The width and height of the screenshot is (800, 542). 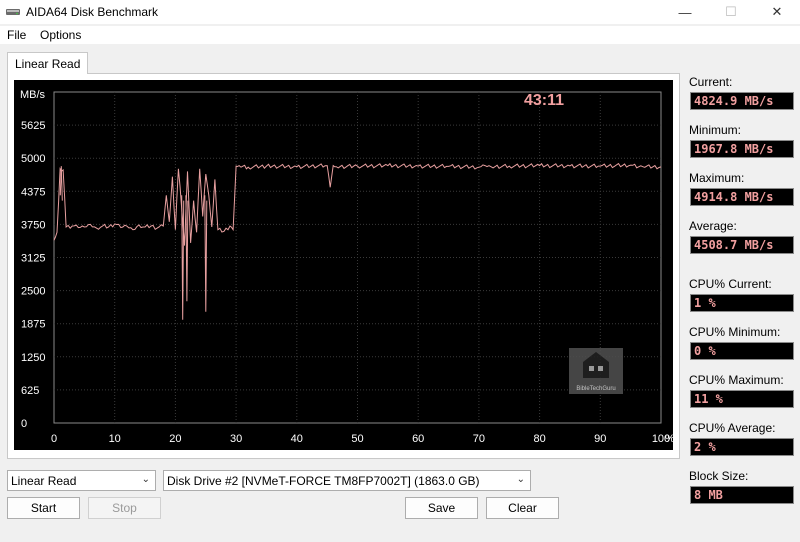 What do you see at coordinates (742, 399) in the screenshot?
I see `cpu-maximum-value: 11 %` at bounding box center [742, 399].